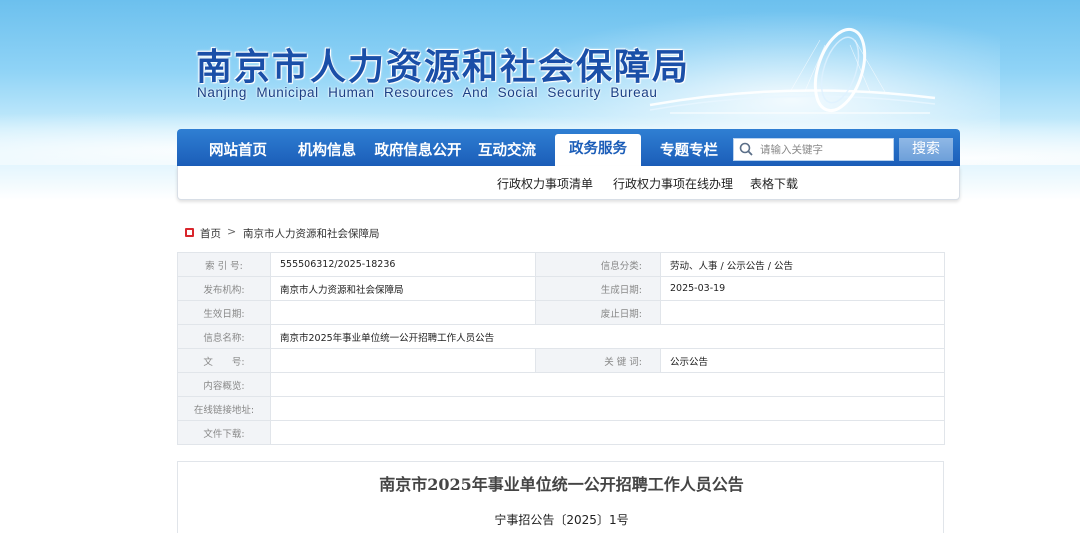 This screenshot has width=1080, height=533. I want to click on info-name-value: 南京市2025年事业单位统一公开招聘工作人员公告, so click(607, 336).